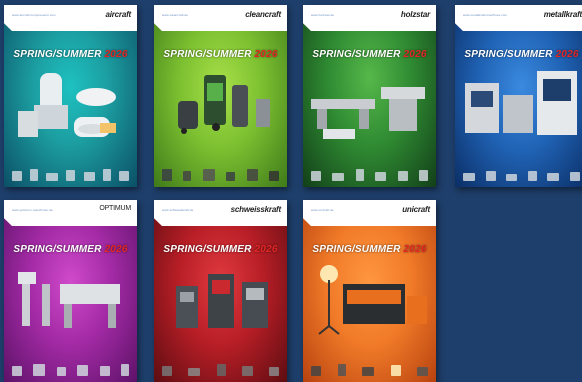 The image size is (582, 382). Describe the element at coordinates (118, 14) in the screenshot. I see `brand-logo: aircraft` at that location.